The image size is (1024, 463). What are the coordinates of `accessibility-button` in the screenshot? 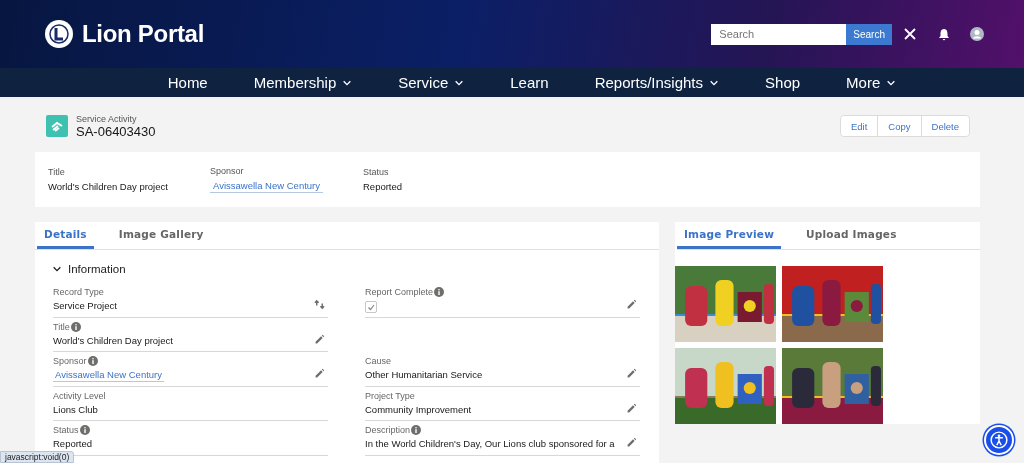 It's located at (999, 440).